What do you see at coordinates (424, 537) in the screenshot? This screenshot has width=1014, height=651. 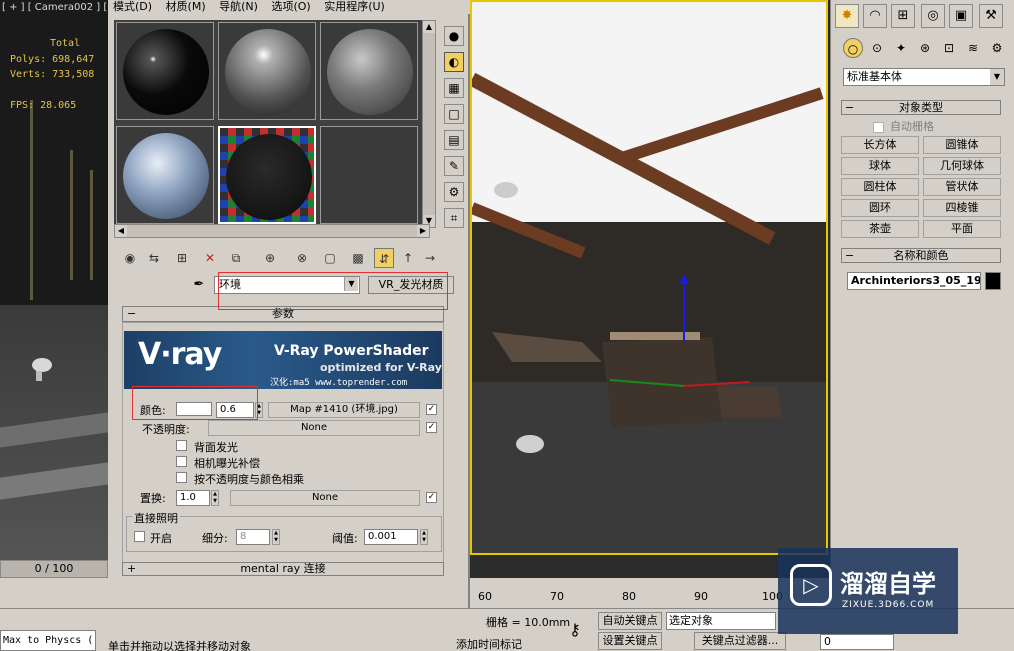 I see `threshold-spinner: ▲ ▼` at bounding box center [424, 537].